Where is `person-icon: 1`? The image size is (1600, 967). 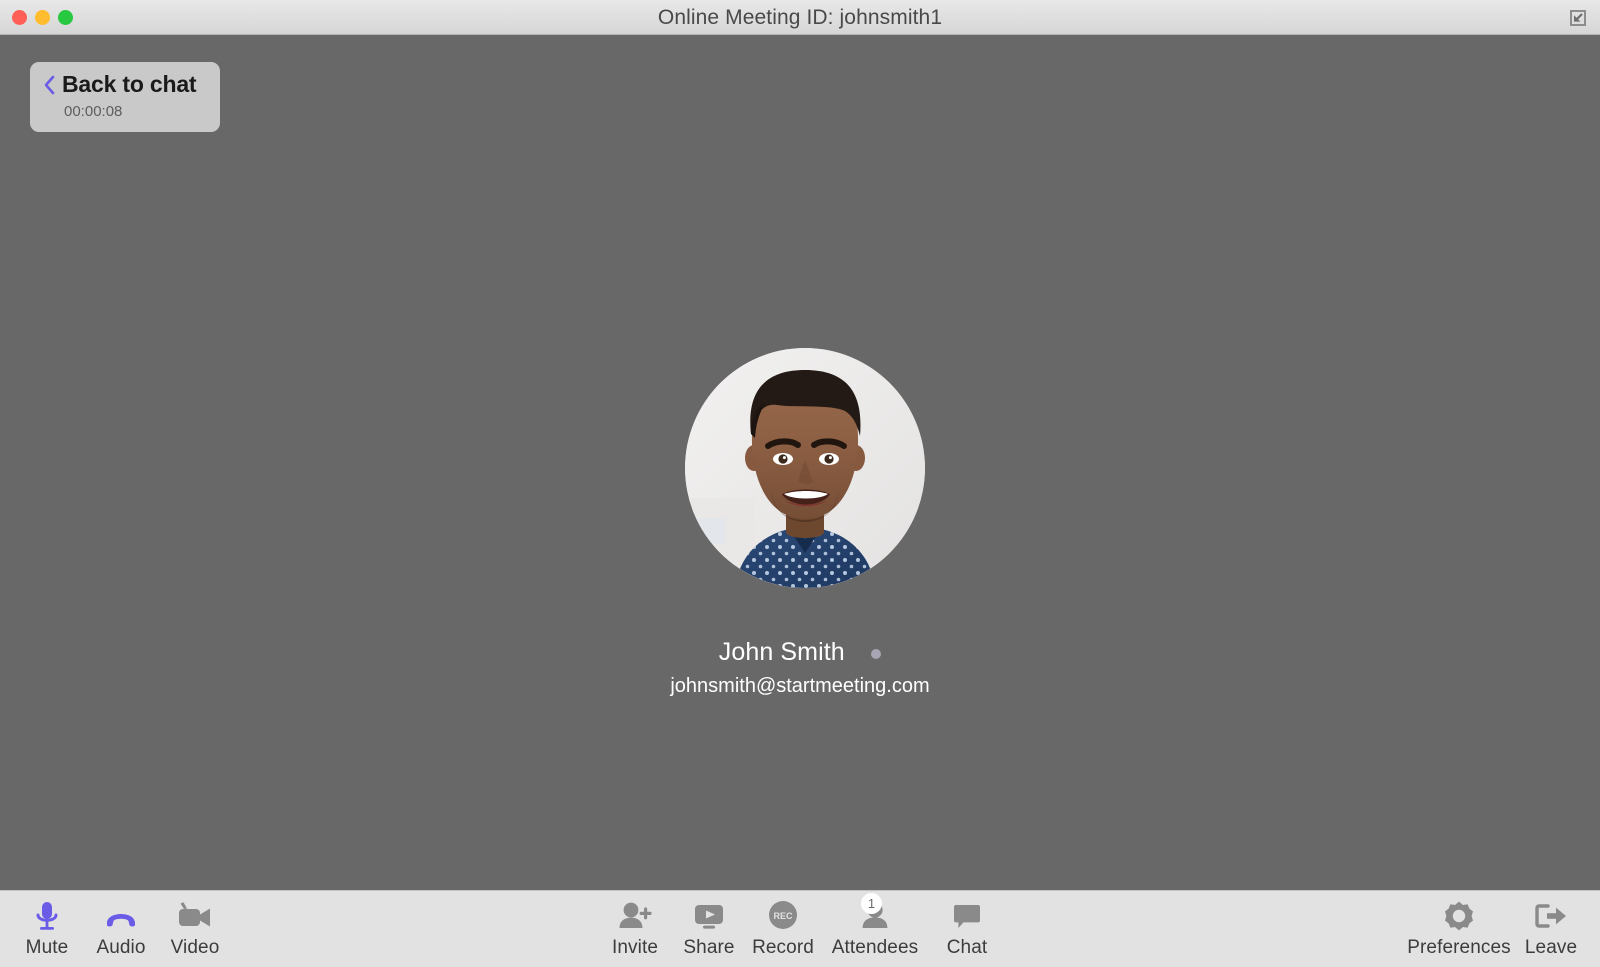
person-icon: 1 is located at coordinates (875, 913).